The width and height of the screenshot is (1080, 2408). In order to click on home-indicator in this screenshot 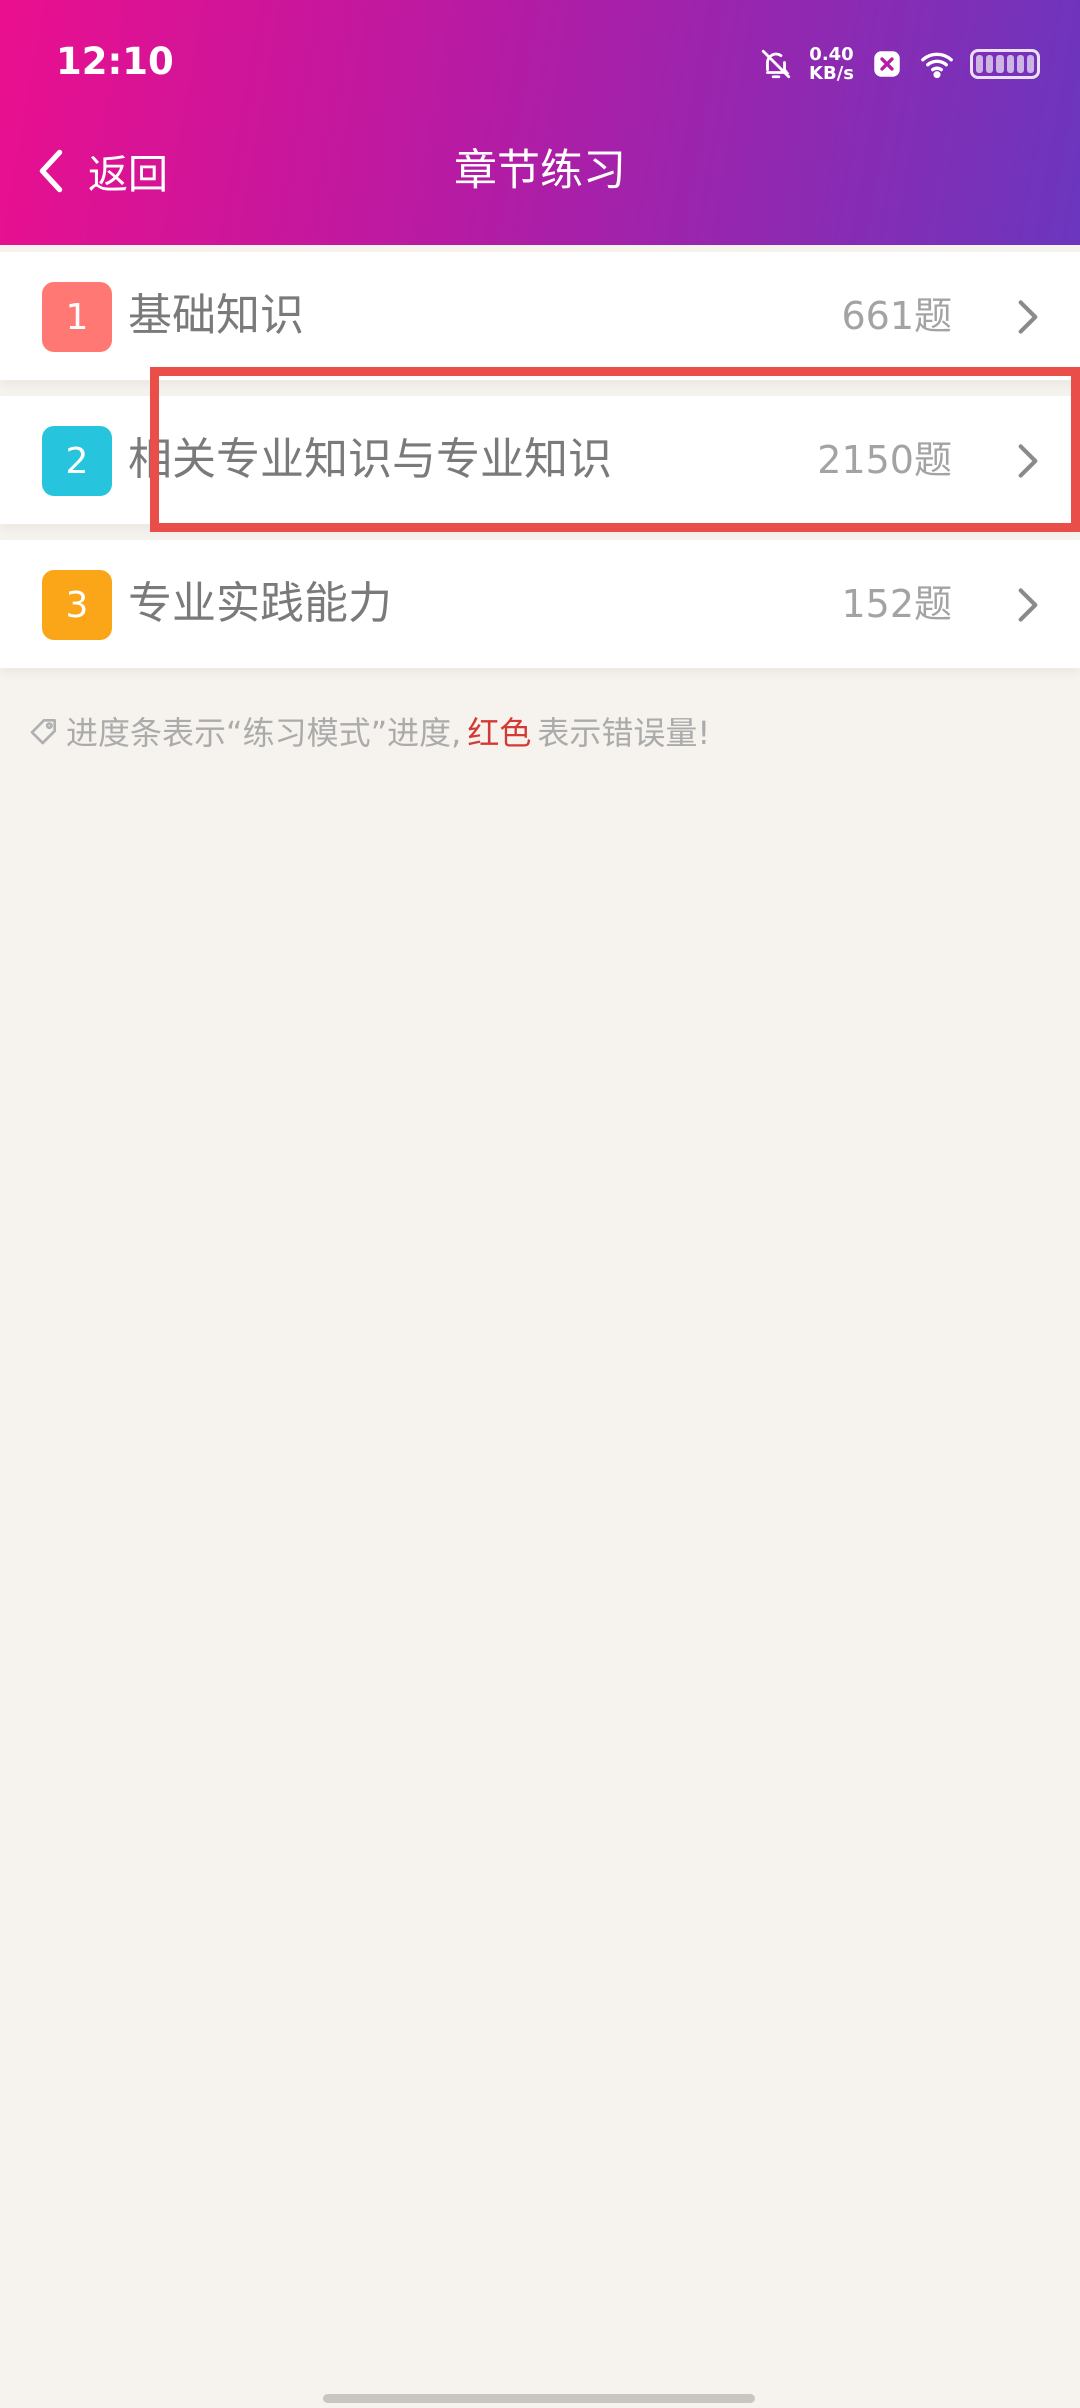, I will do `click(539, 2398)`.